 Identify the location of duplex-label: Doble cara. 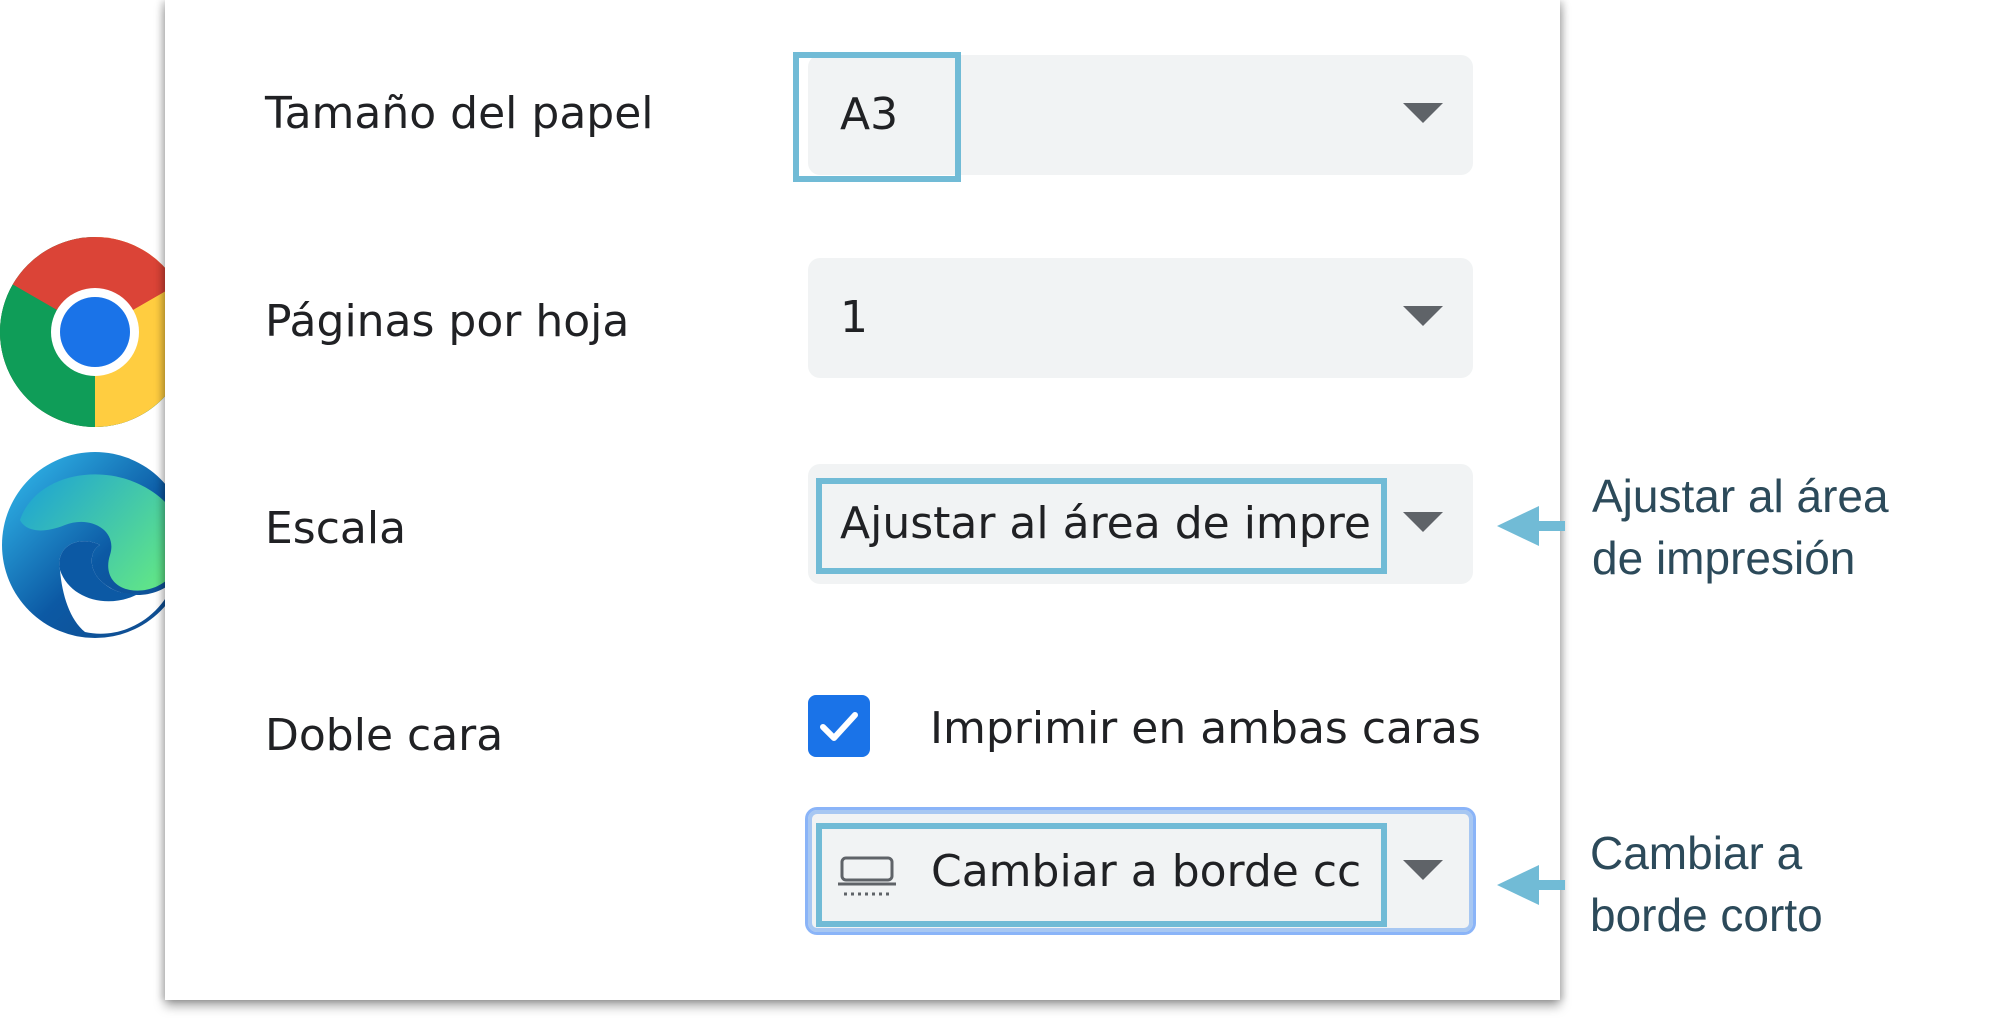
(384, 735).